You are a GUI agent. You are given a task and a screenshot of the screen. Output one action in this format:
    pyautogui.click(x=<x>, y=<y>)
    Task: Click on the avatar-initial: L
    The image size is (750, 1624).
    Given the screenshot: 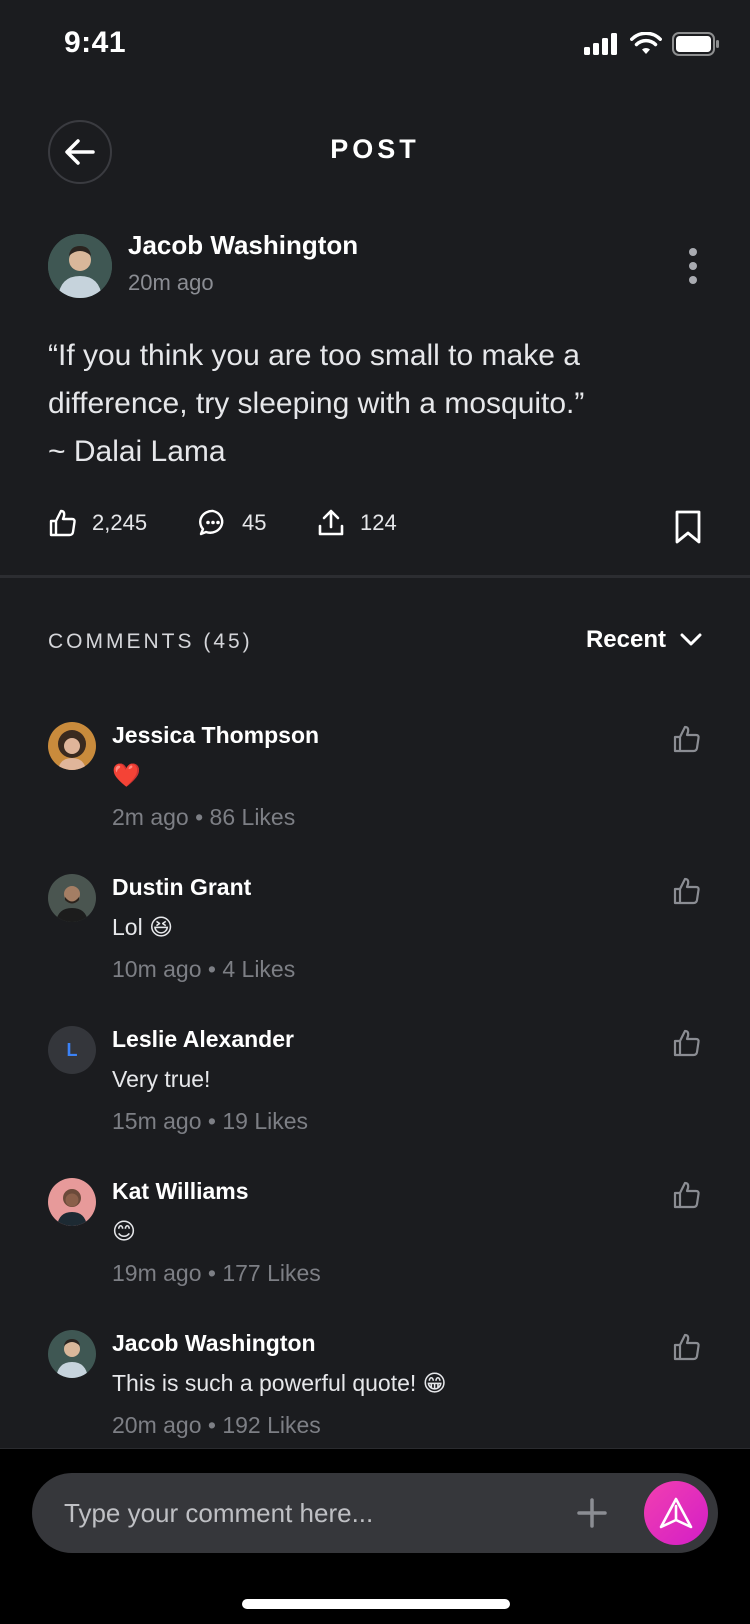 What is the action you would take?
    pyautogui.click(x=72, y=1049)
    